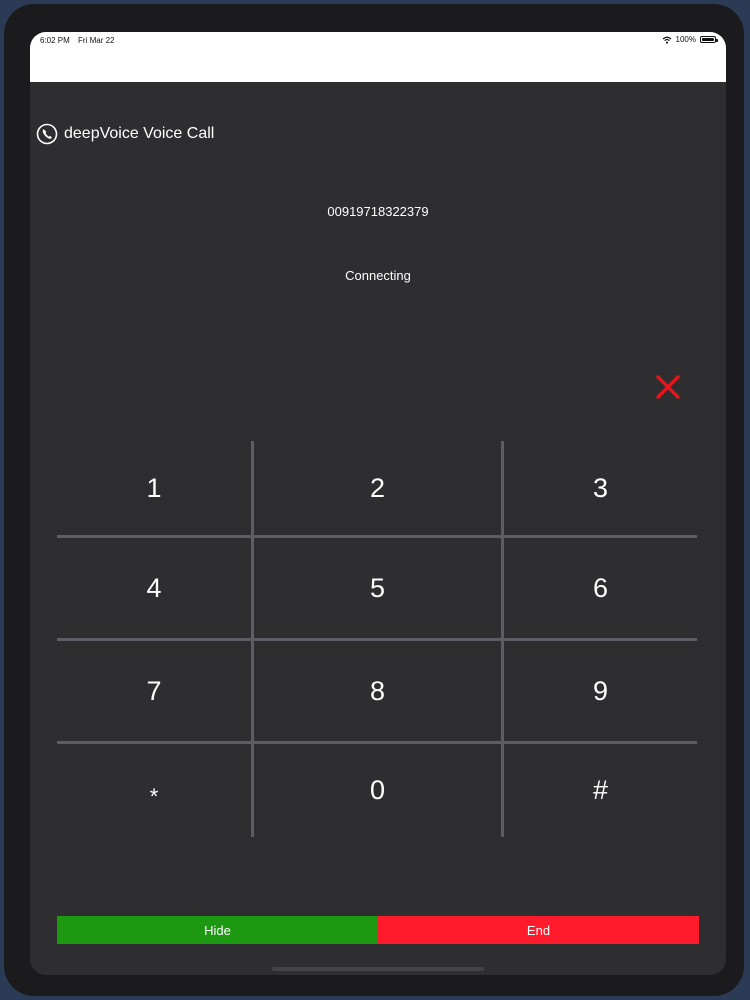 The width and height of the screenshot is (750, 1000). Describe the element at coordinates (538, 930) in the screenshot. I see `end-call-button: End` at that location.